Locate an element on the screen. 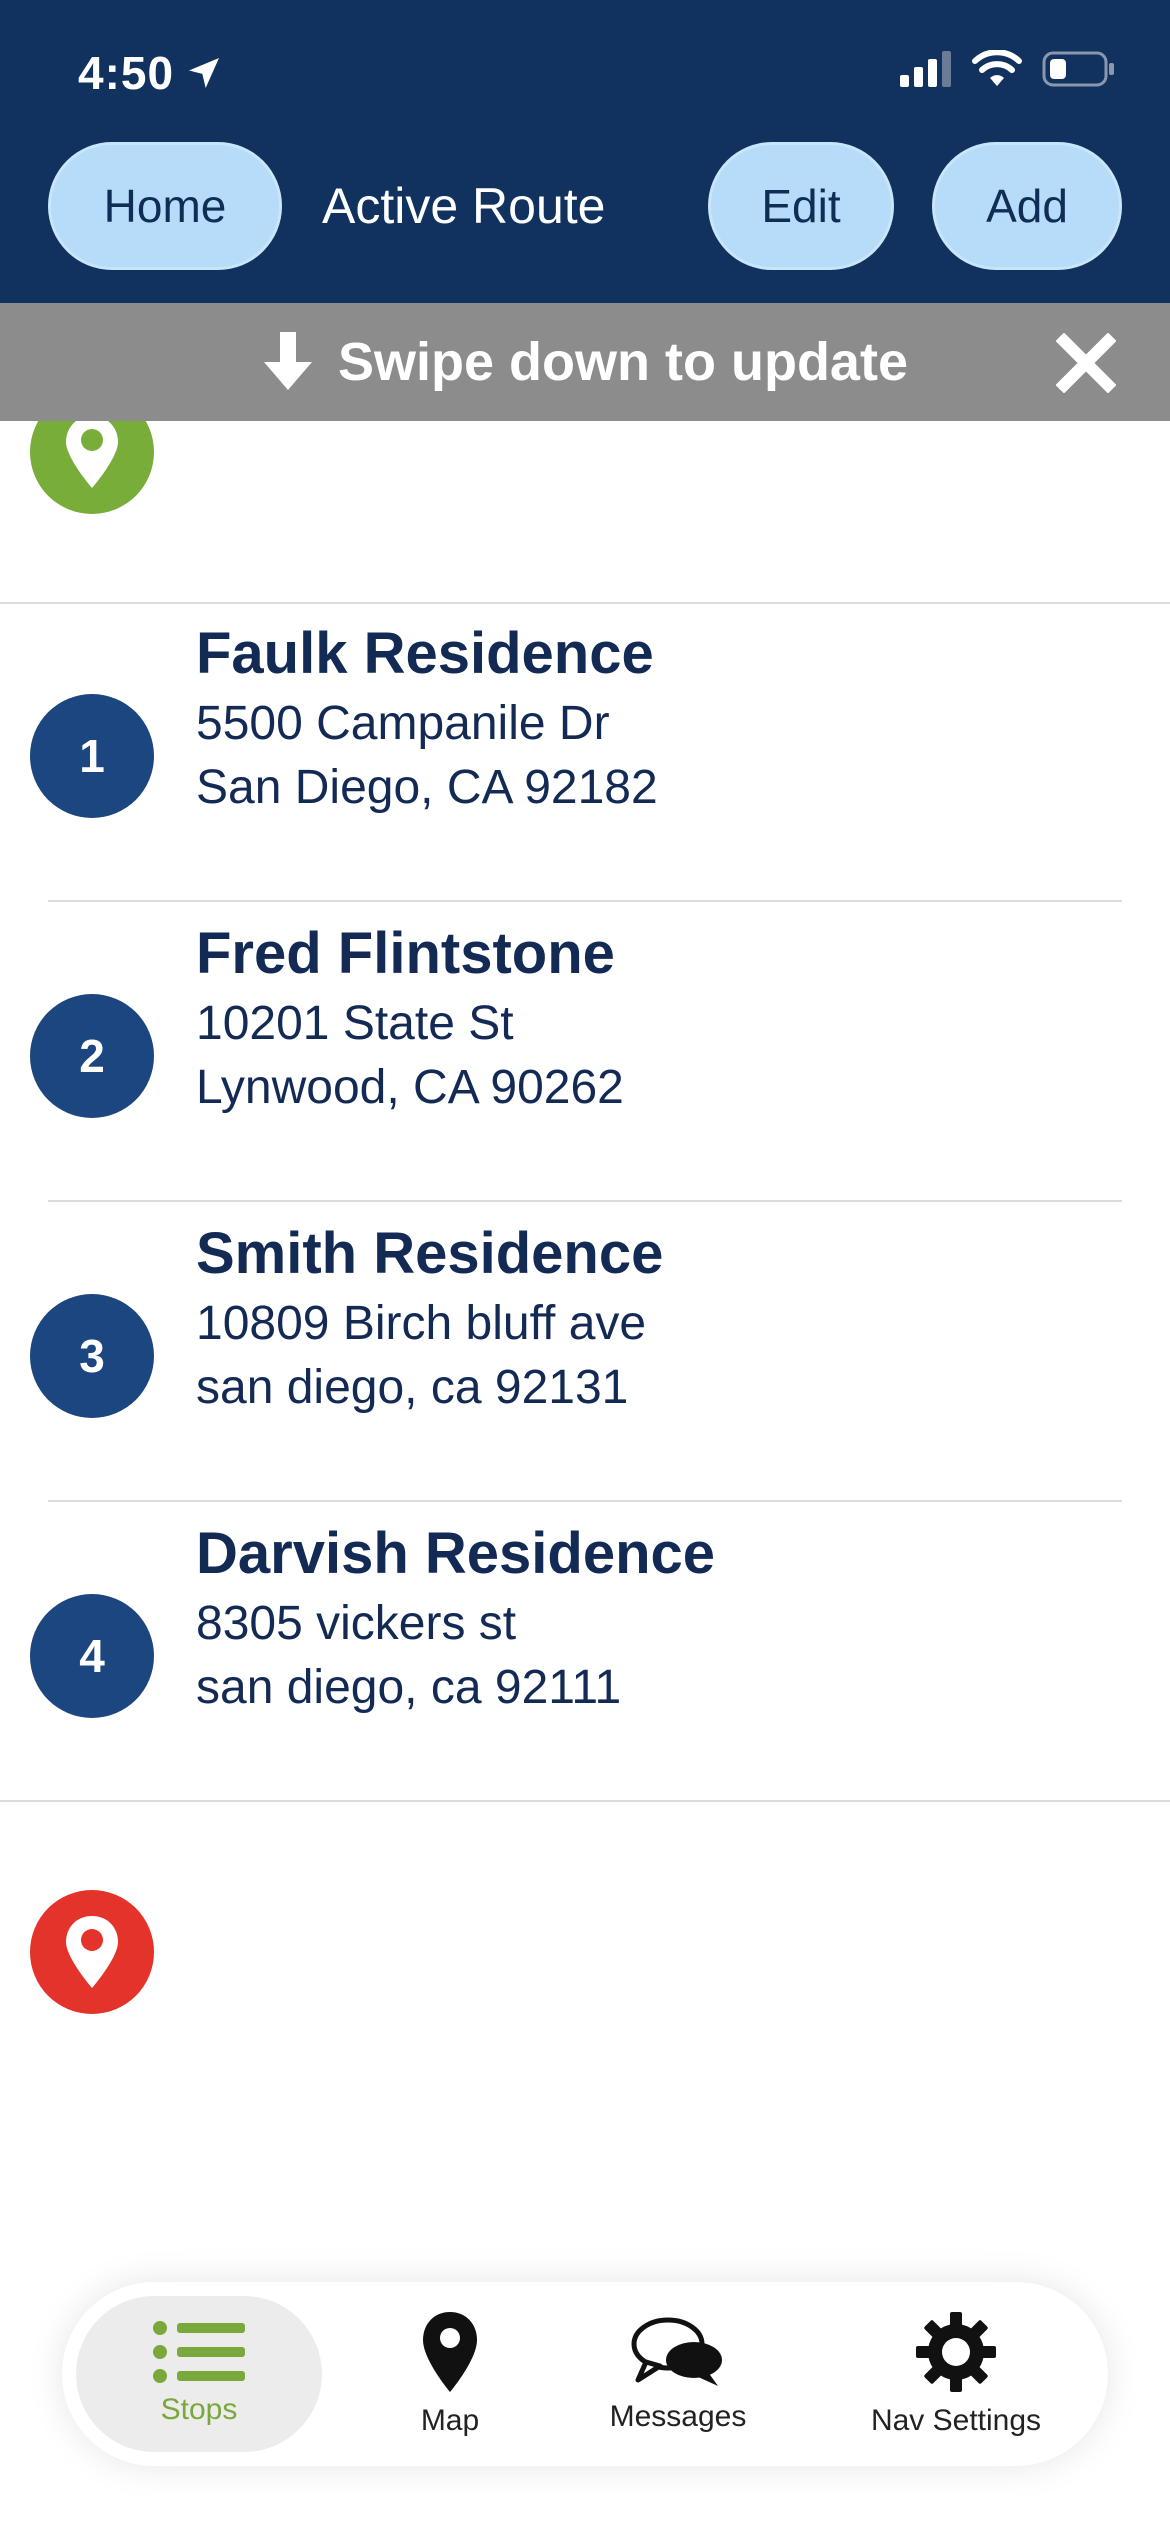 The height and width of the screenshot is (2532, 1170). battery-icon is located at coordinates (1078, 69).